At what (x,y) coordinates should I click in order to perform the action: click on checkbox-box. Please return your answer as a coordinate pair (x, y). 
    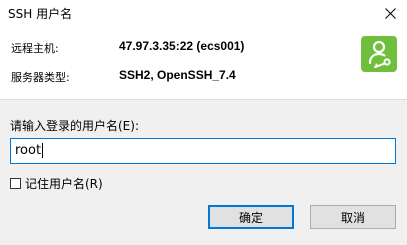
    Looking at the image, I should click on (15, 183).